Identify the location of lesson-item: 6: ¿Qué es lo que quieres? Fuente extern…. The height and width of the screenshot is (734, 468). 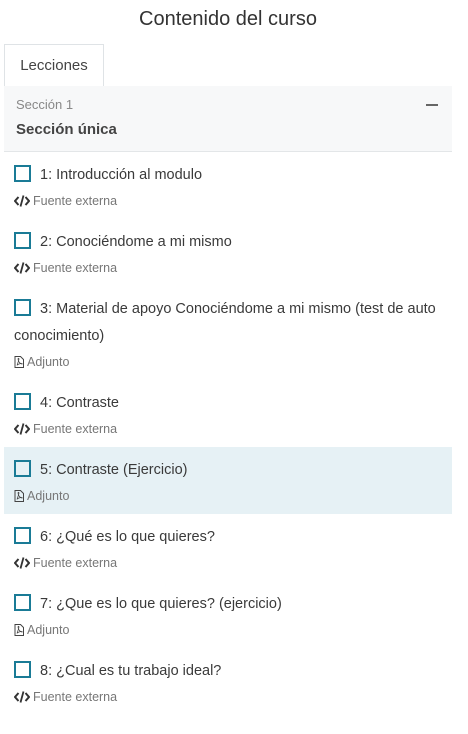
(228, 547).